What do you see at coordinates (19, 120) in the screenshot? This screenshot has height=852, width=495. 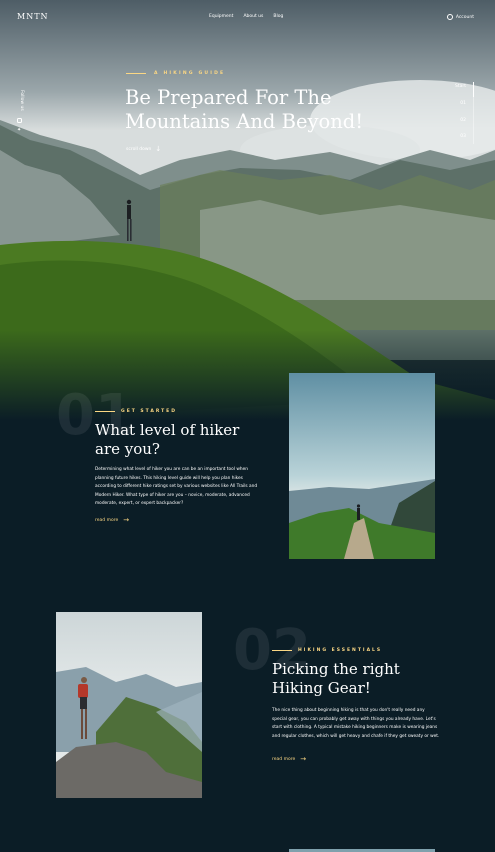 I see `instagram-icon` at bounding box center [19, 120].